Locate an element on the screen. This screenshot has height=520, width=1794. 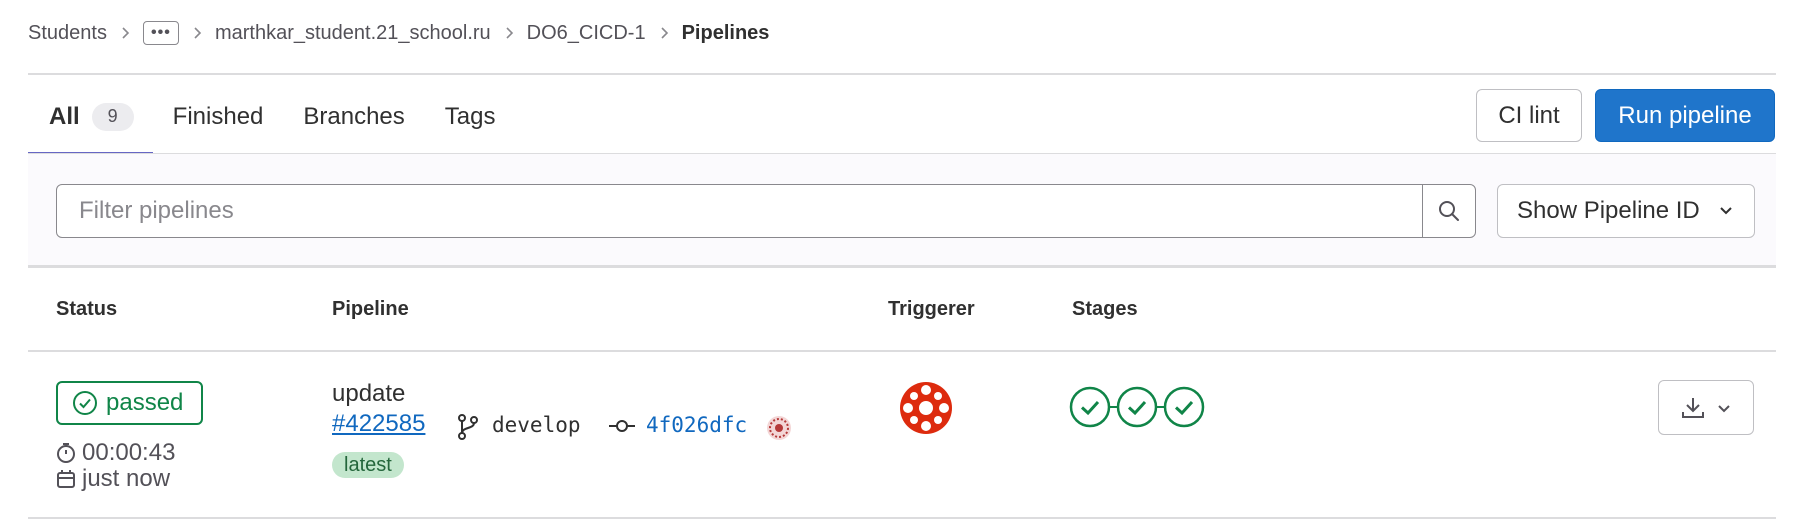
download-artifacts-button is located at coordinates (1706, 407).